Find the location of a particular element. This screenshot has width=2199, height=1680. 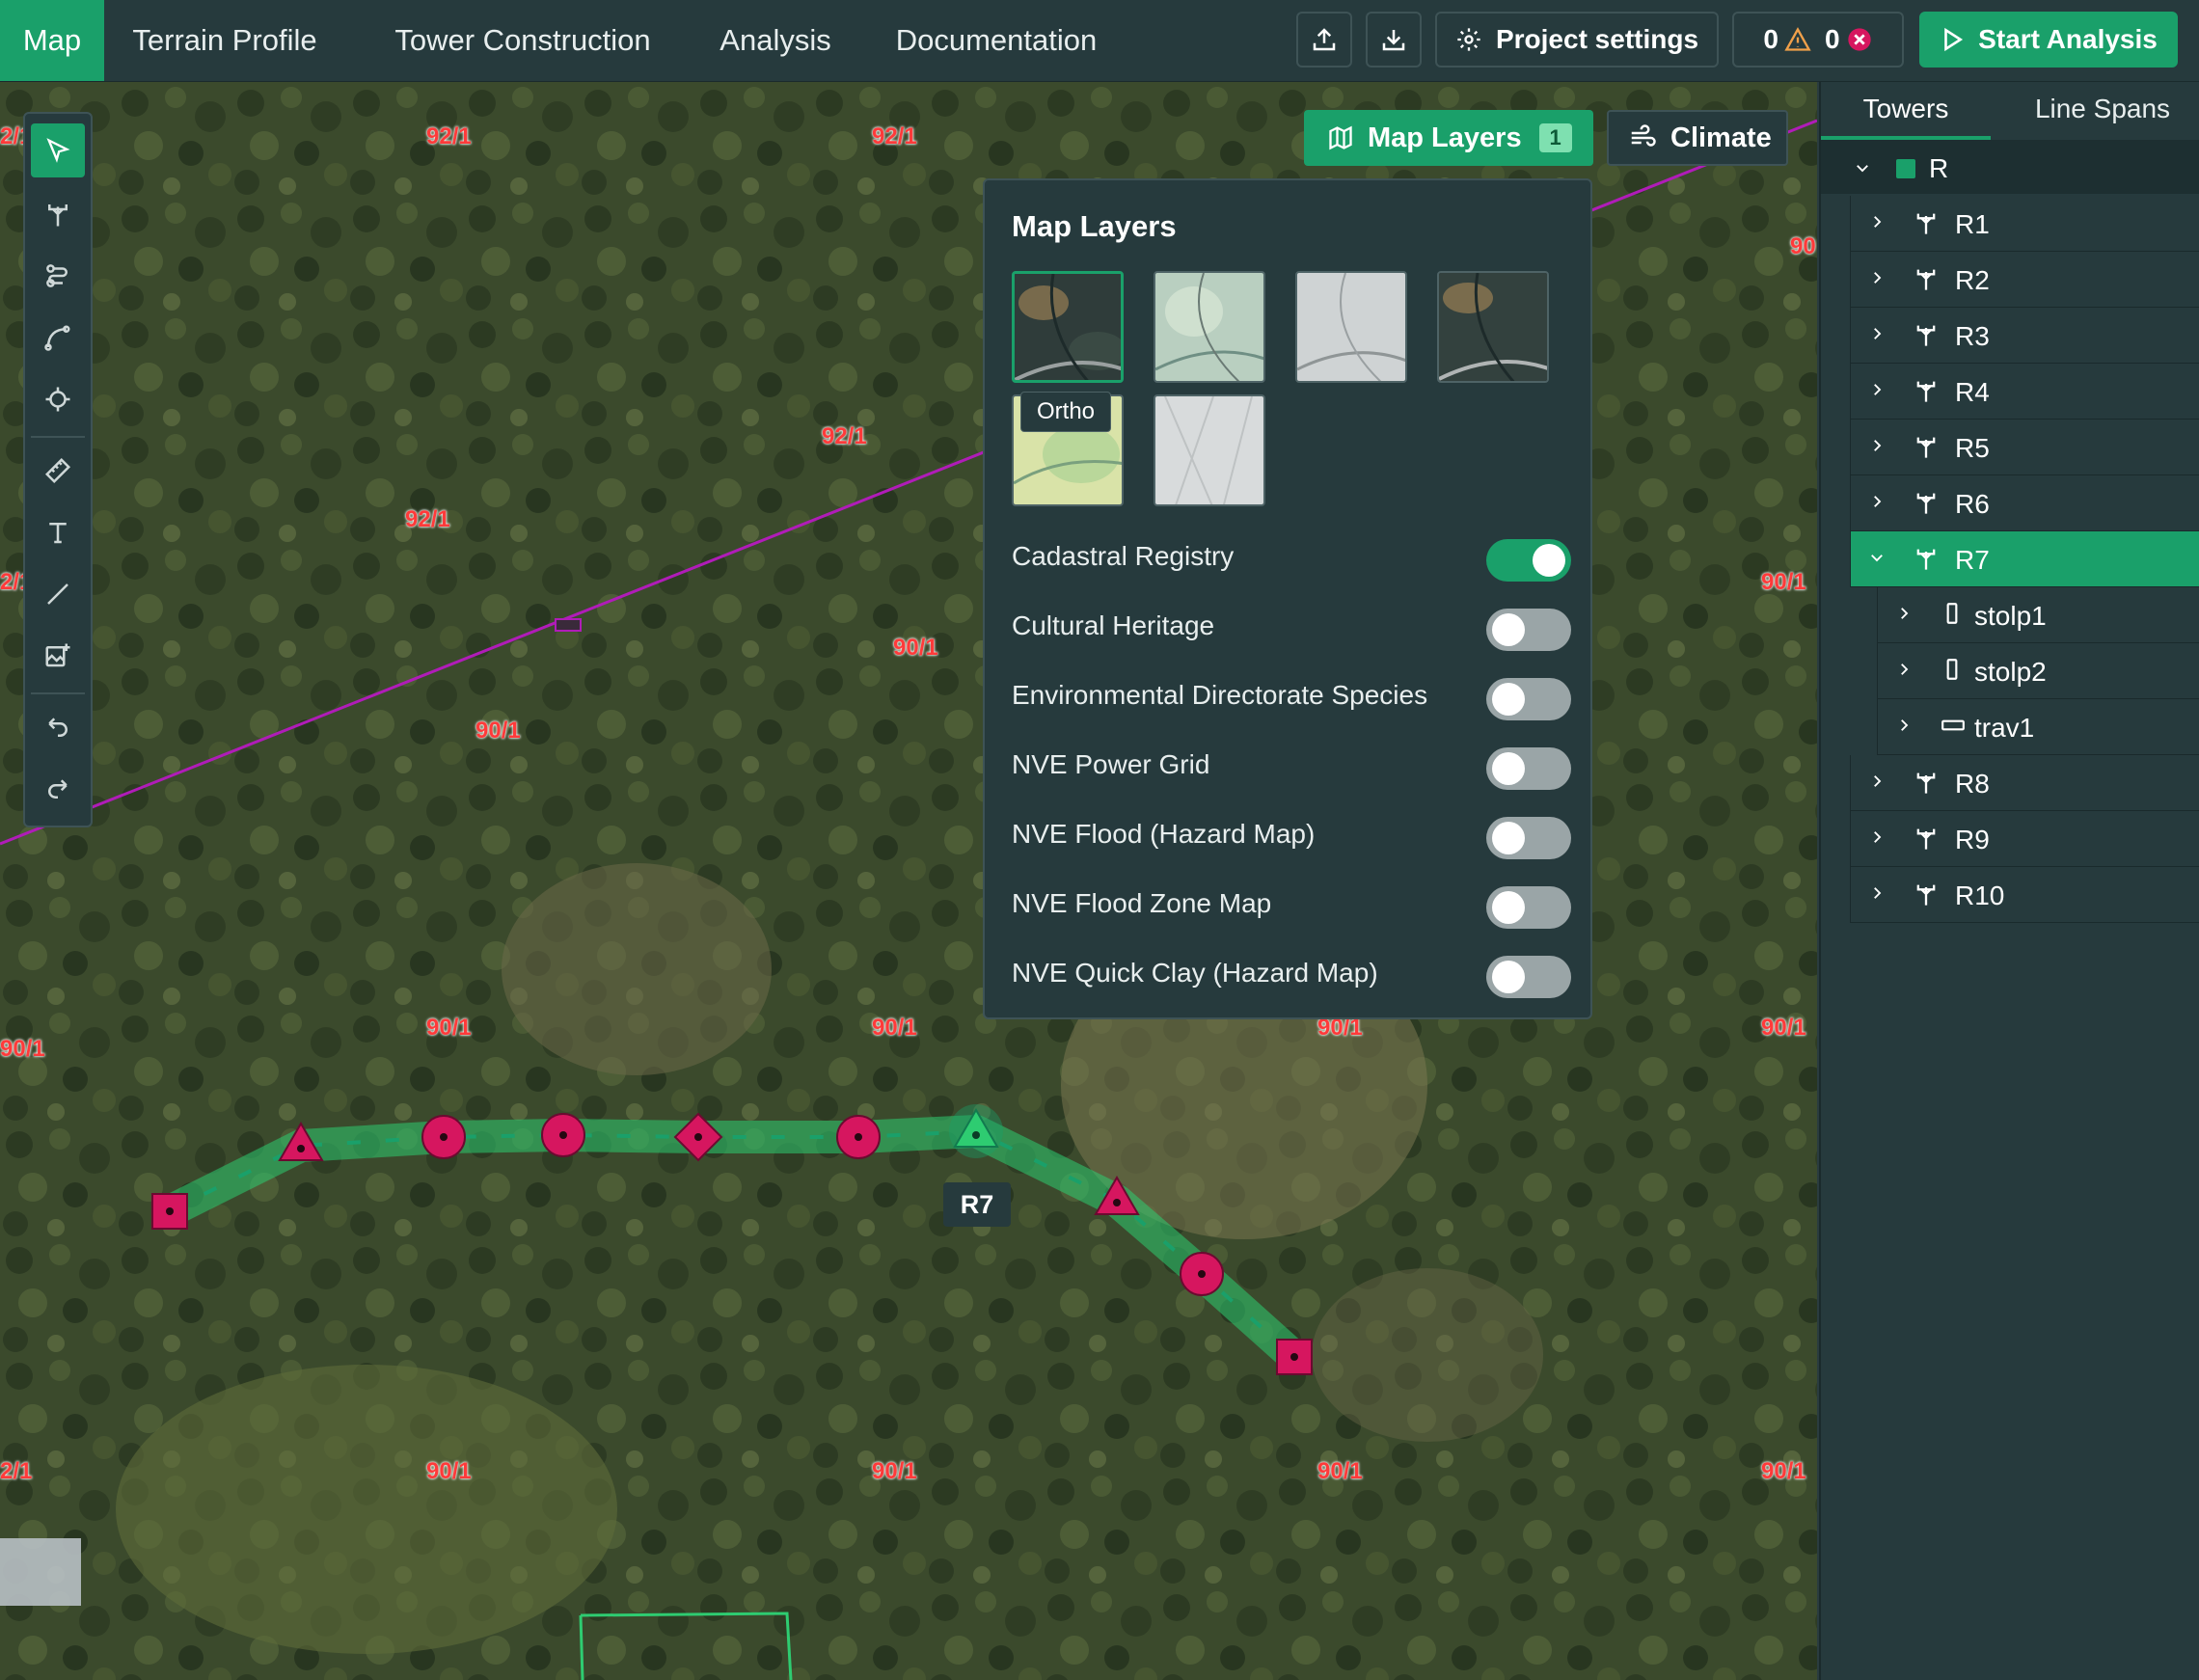

pole-icon is located at coordinates (1952, 670).